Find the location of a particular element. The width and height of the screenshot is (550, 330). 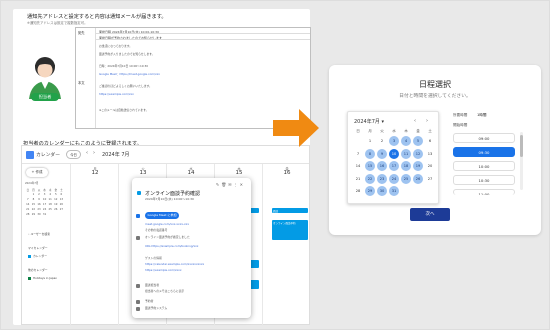

weekday-label: 日 is located at coordinates (358, 131).